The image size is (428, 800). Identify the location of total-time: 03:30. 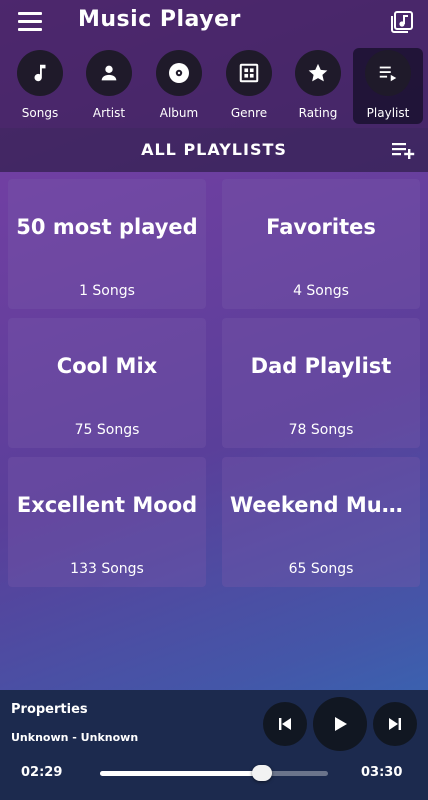
(382, 772).